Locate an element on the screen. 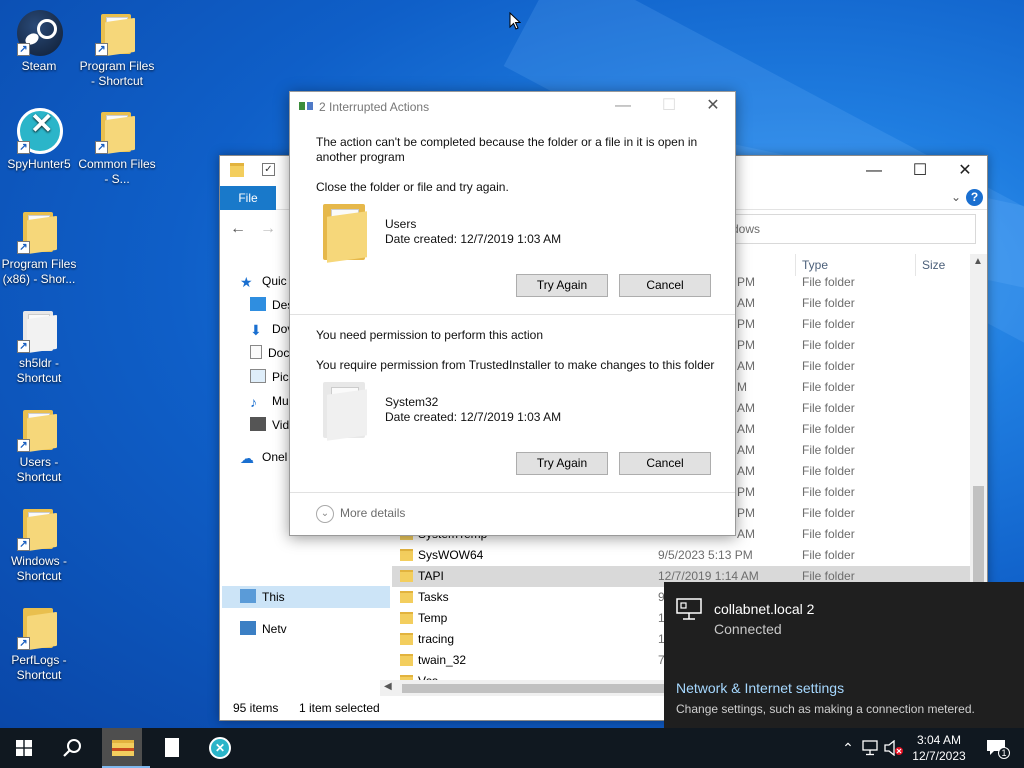  scrollbar-thumb is located at coordinates (537, 688).